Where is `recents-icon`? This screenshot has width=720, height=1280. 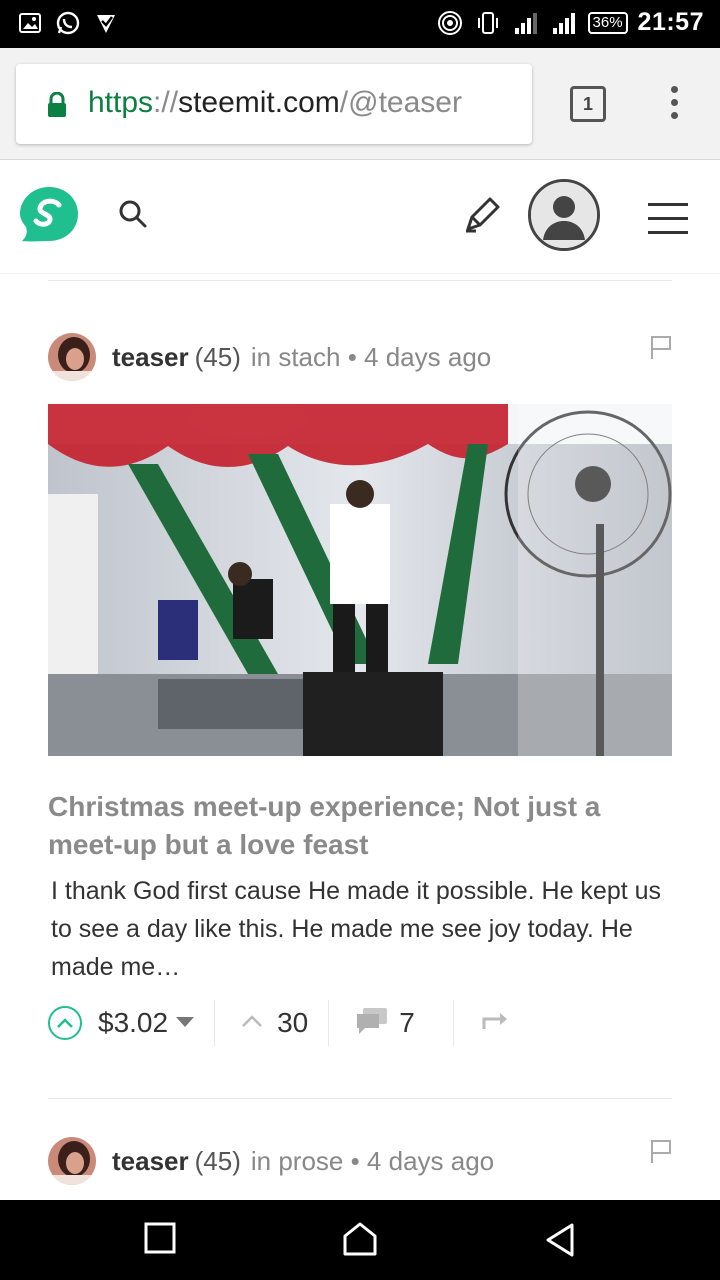
recents-icon is located at coordinates (160, 1240).